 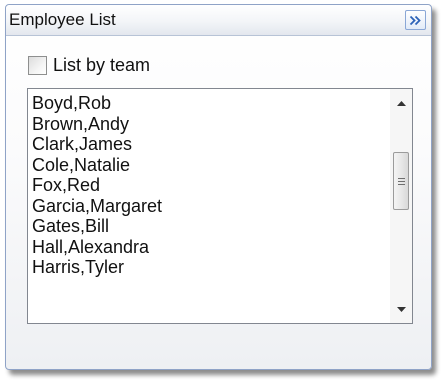 What do you see at coordinates (210, 206) in the screenshot?
I see `list-item: Garcia,Margaret` at bounding box center [210, 206].